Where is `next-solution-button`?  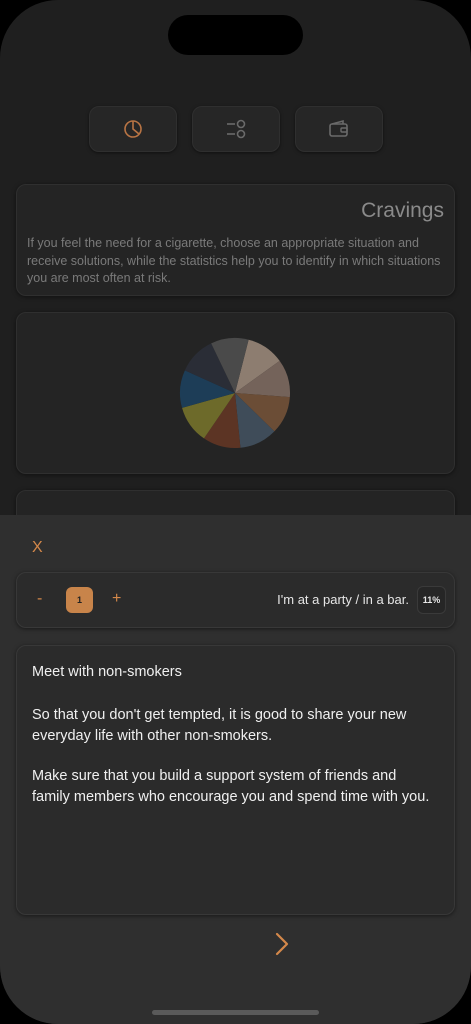 next-solution-button is located at coordinates (282, 946).